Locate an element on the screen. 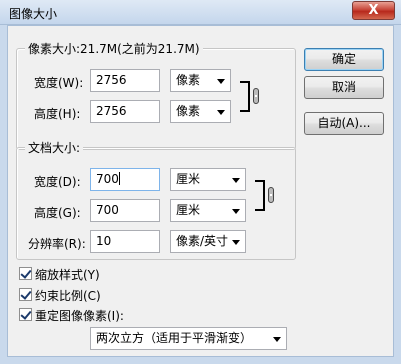 Image resolution: width=401 pixels, height=364 pixels. resample-method-select: 两次立方（适用于平滑渐变） is located at coordinates (188, 338).